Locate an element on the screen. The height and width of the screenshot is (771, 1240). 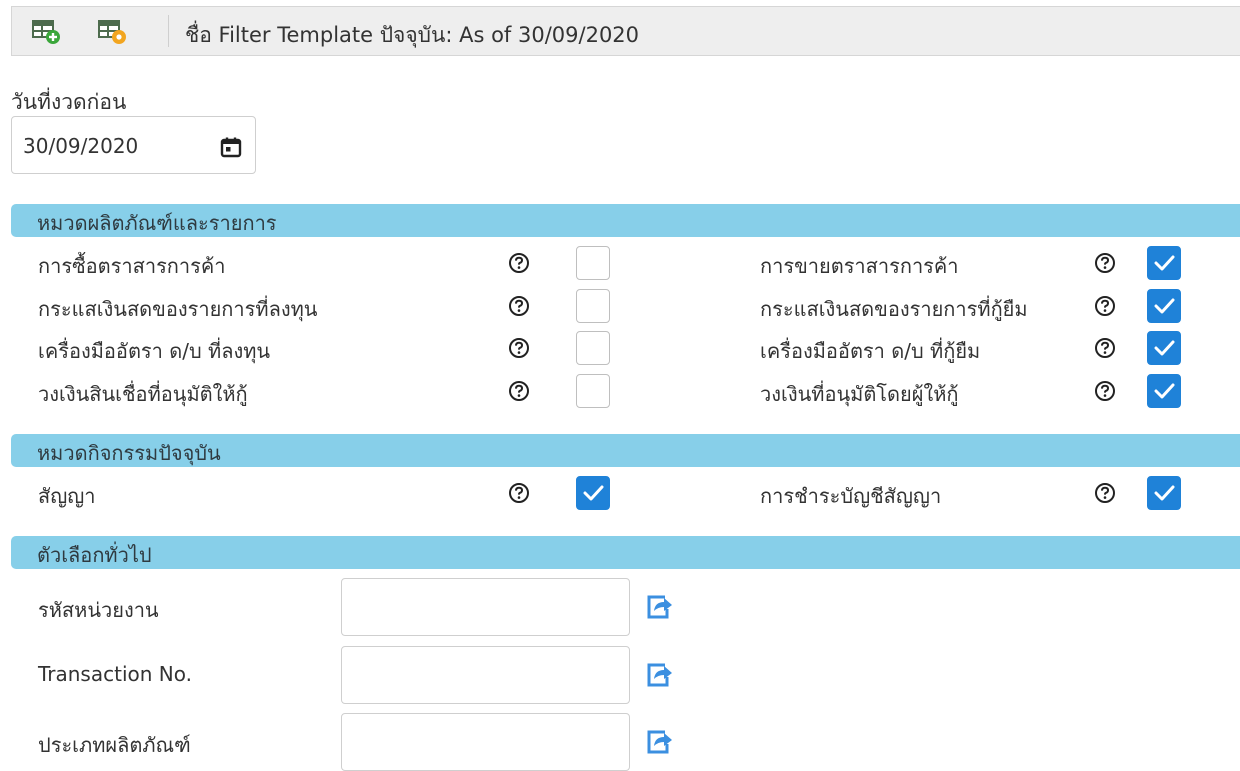
previous-period-date-input: 30/09/2020 is located at coordinates (133, 145).